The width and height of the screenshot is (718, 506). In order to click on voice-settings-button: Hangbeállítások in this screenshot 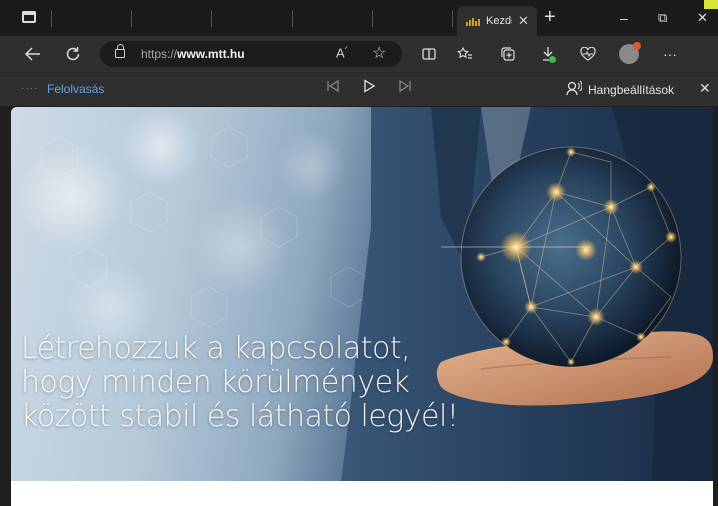, I will do `click(620, 89)`.